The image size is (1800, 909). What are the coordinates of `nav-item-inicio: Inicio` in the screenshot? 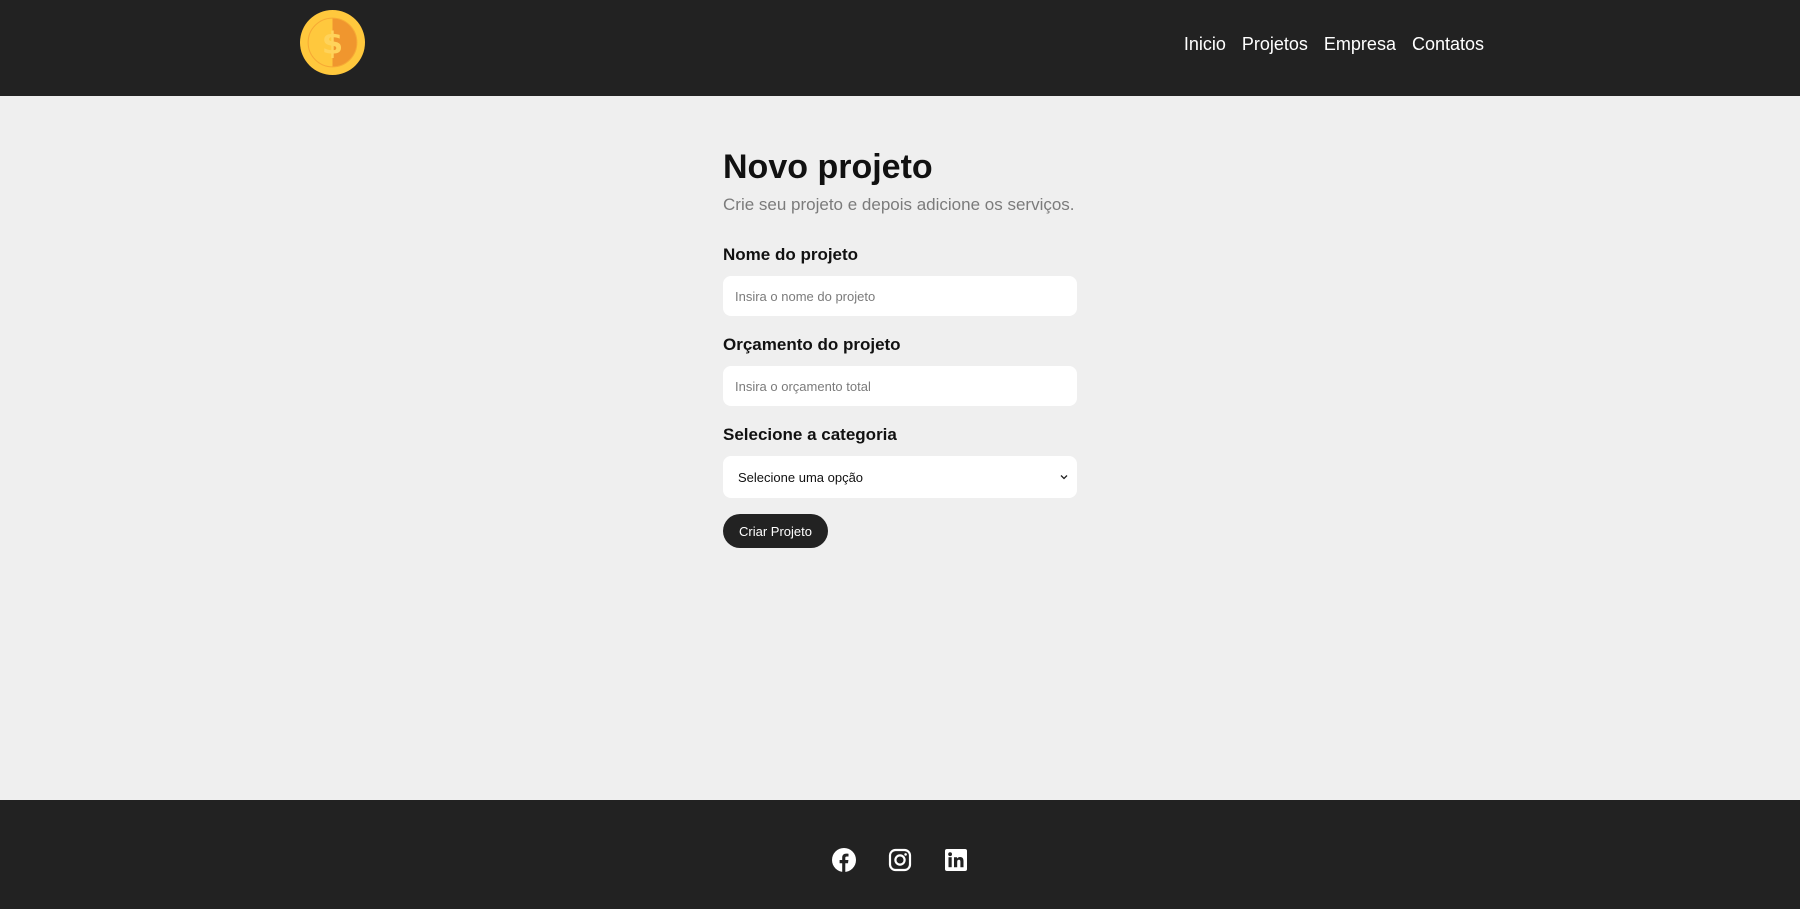 It's located at (1205, 44).